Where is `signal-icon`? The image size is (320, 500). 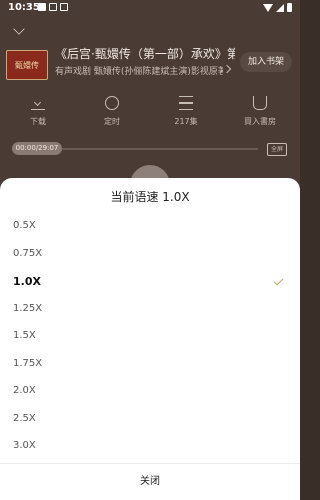
signal-icon is located at coordinates (280, 7).